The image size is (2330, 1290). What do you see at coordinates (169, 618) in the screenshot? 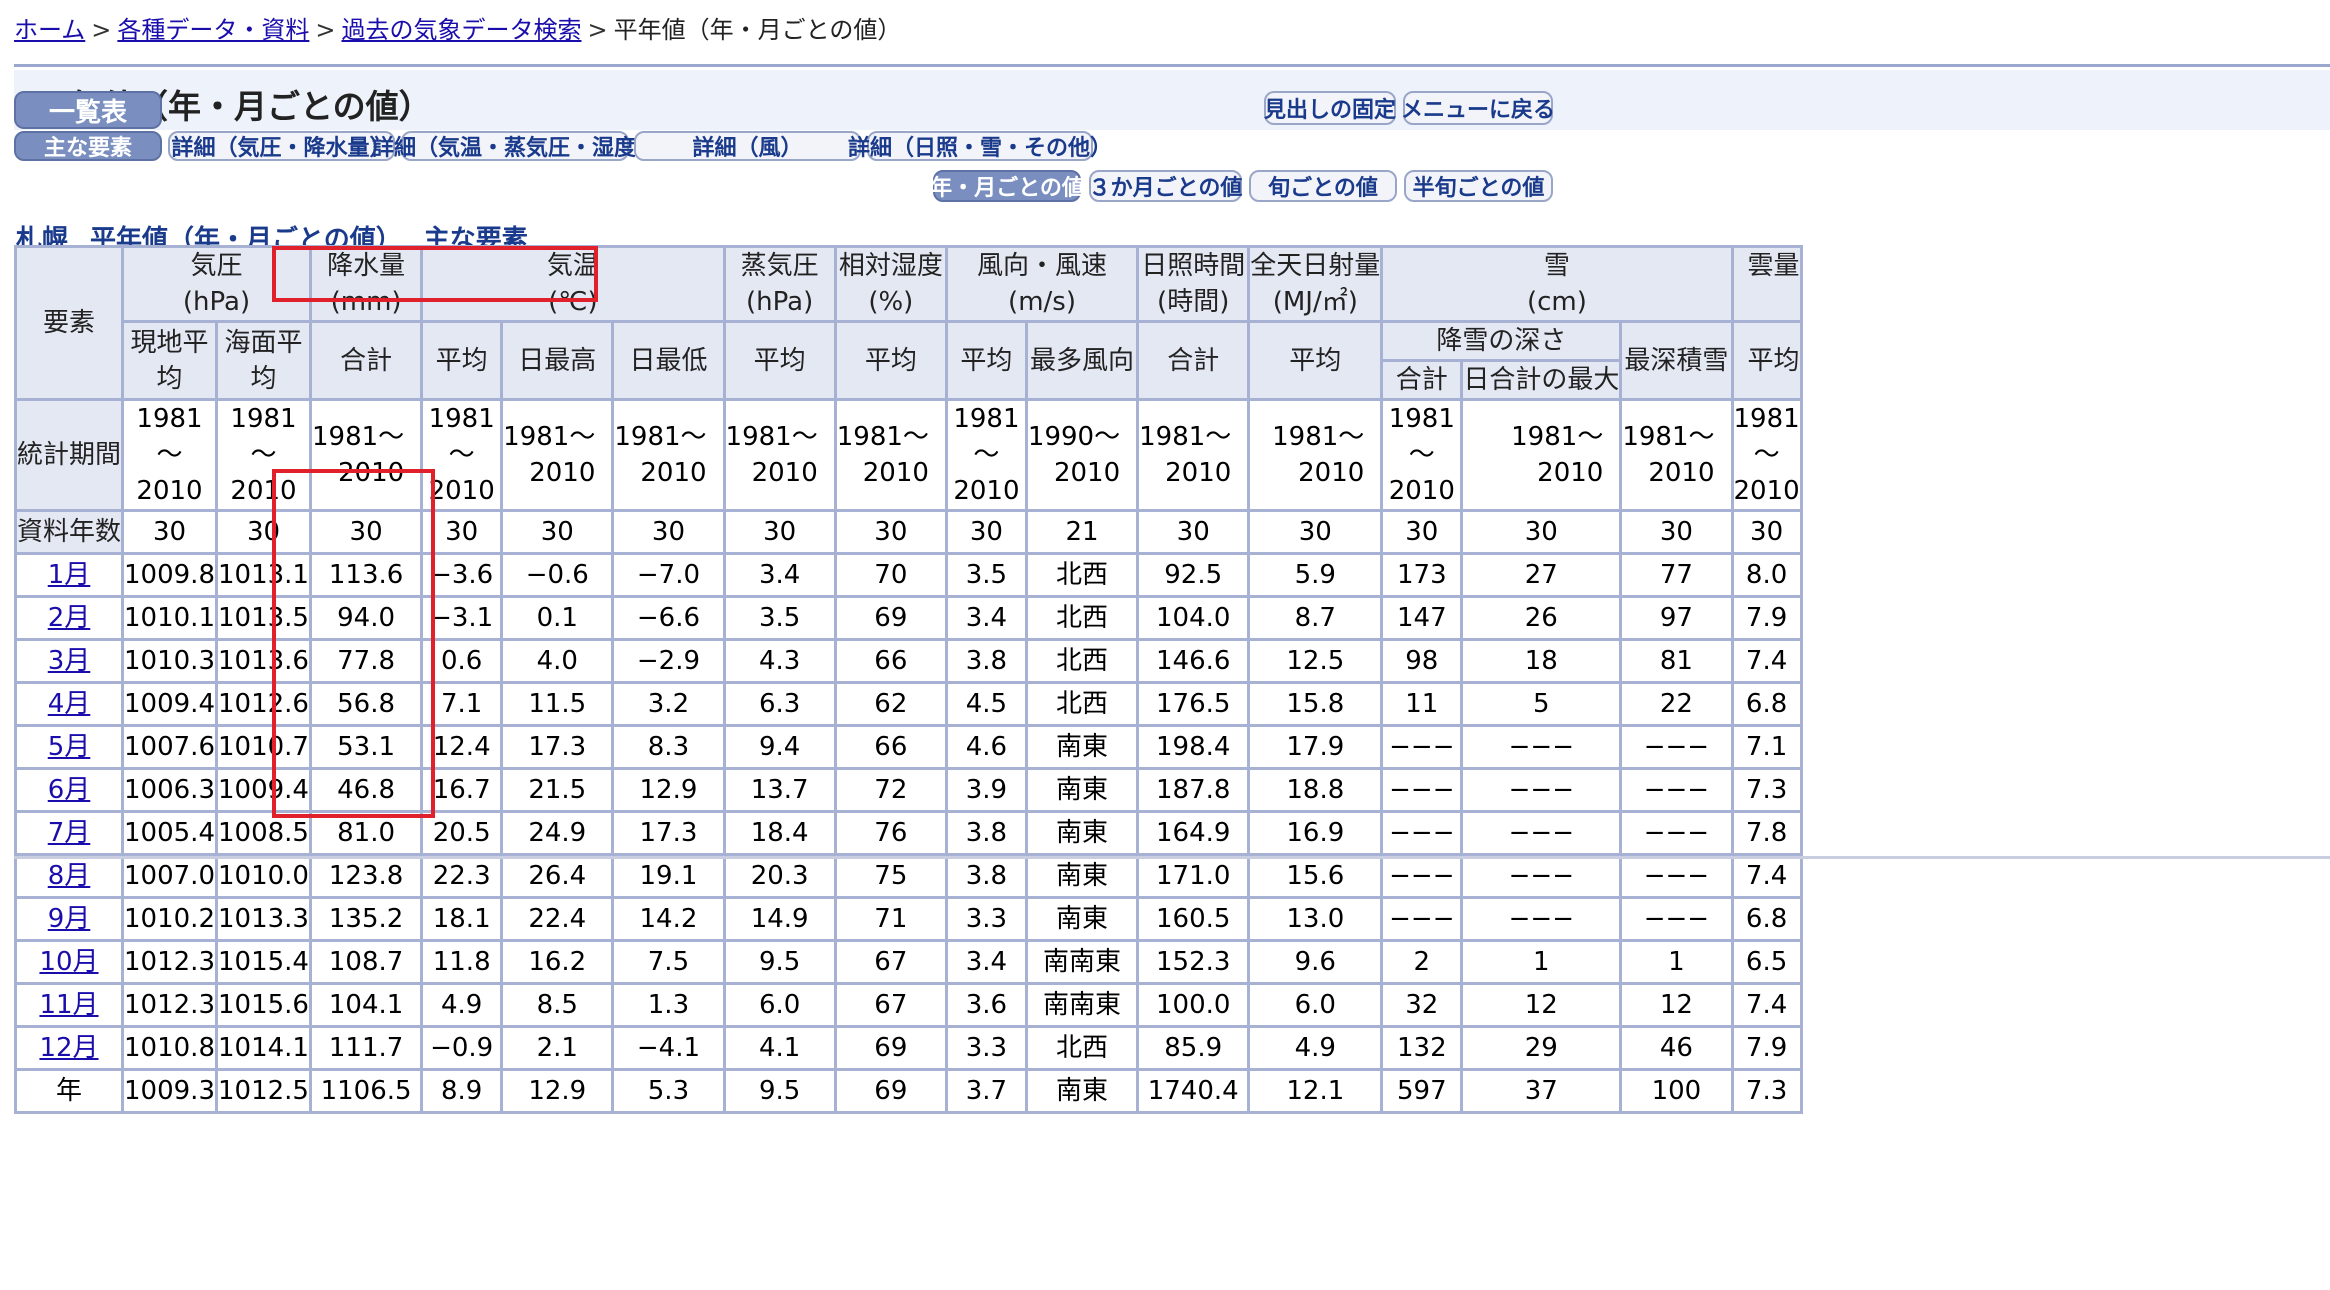
I see `table-cell: 1010.1` at bounding box center [169, 618].